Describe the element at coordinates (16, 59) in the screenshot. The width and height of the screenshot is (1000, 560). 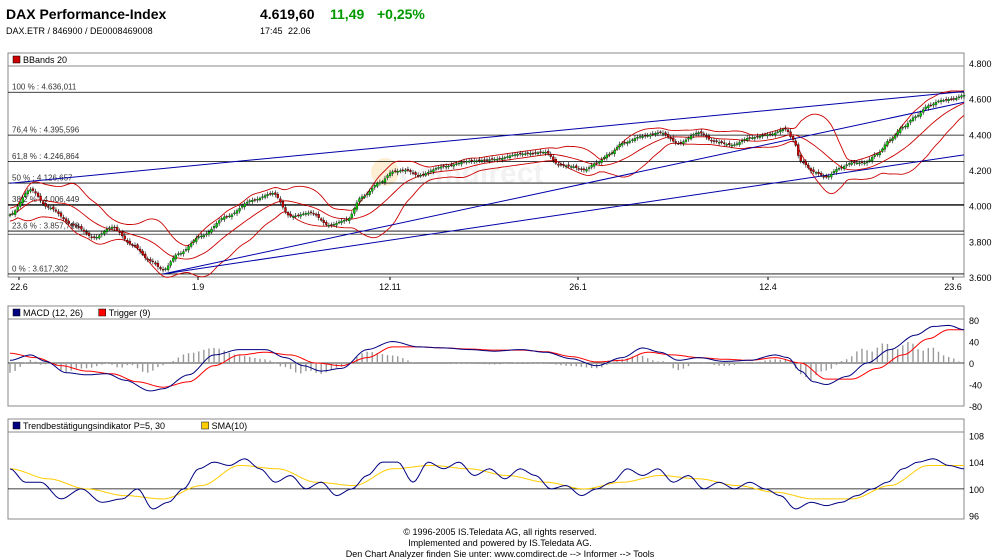
I see `price-legend-swatch` at that location.